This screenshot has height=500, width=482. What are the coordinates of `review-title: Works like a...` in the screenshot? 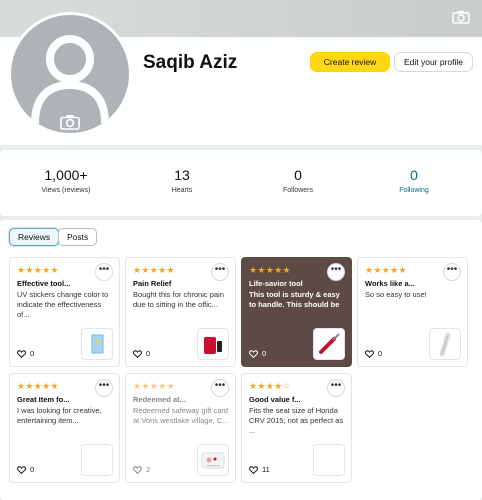 It's located at (390, 283).